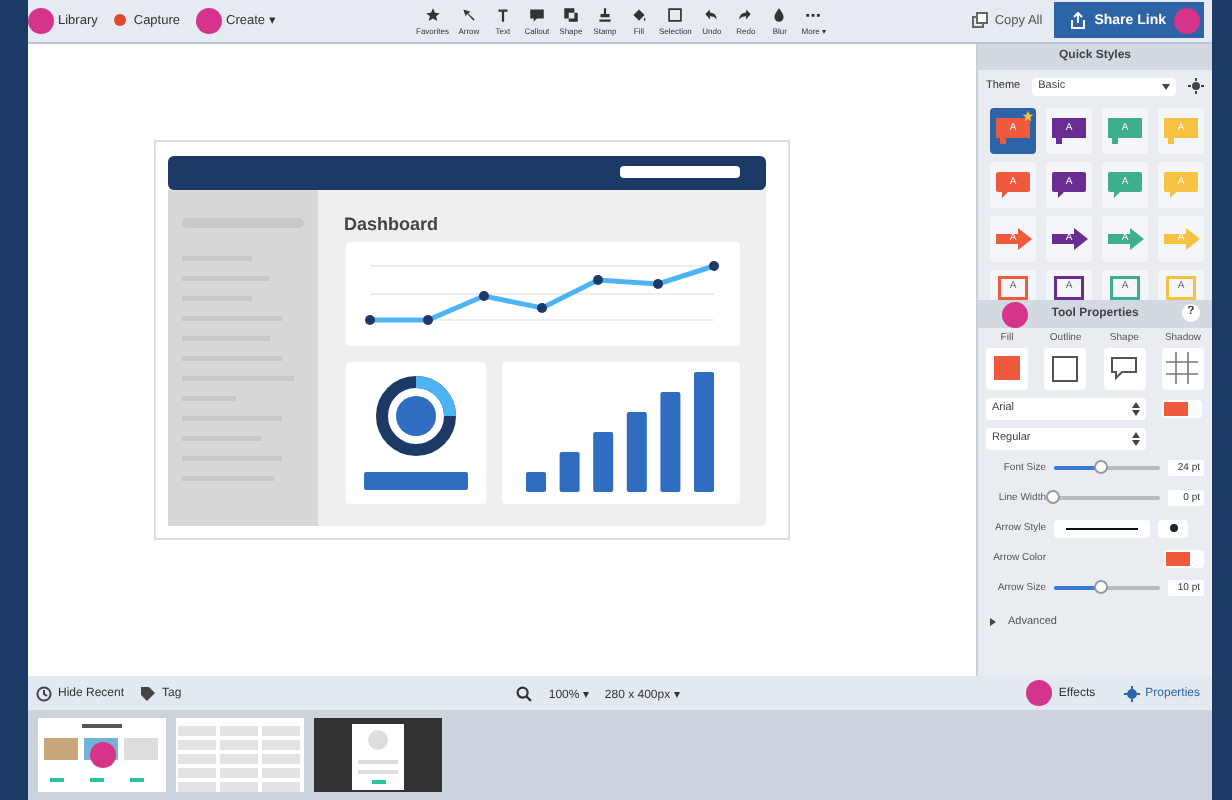  I want to click on fill-button, so click(1007, 368).